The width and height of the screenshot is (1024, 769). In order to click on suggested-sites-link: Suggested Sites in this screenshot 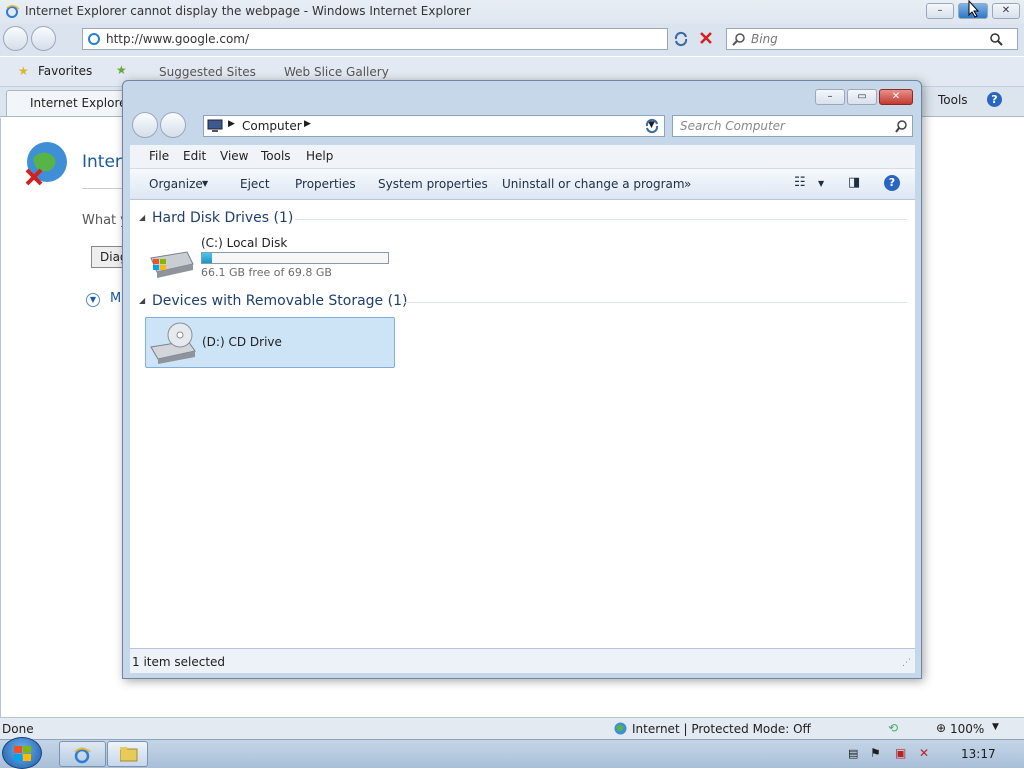, I will do `click(207, 72)`.